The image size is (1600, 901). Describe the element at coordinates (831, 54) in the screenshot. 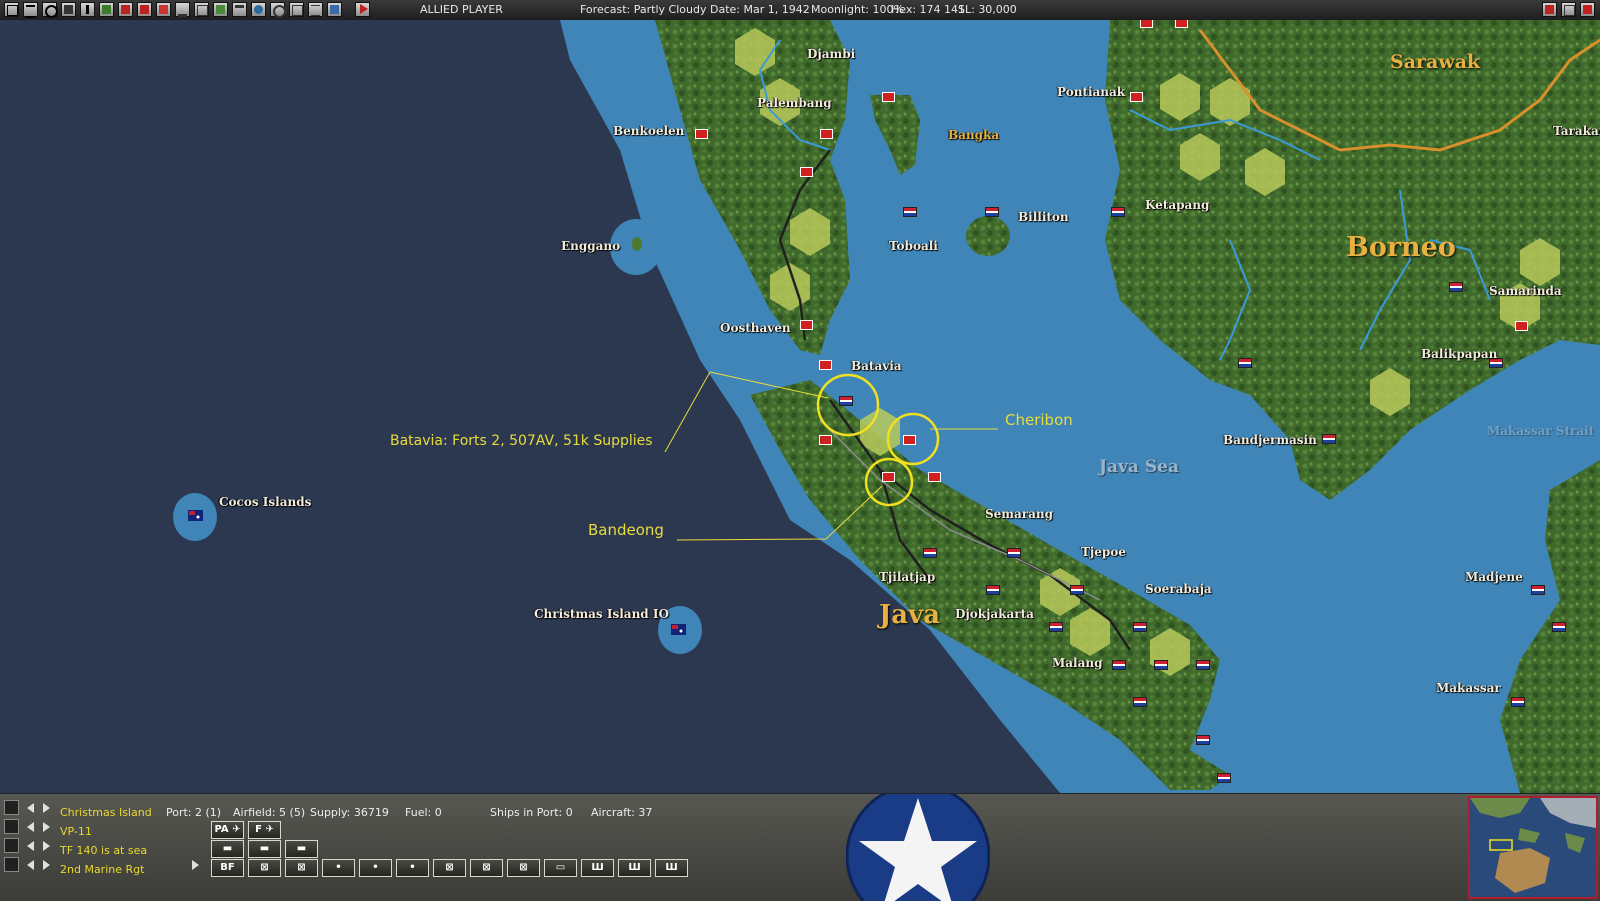

I see `place-djambi: Djambi` at that location.